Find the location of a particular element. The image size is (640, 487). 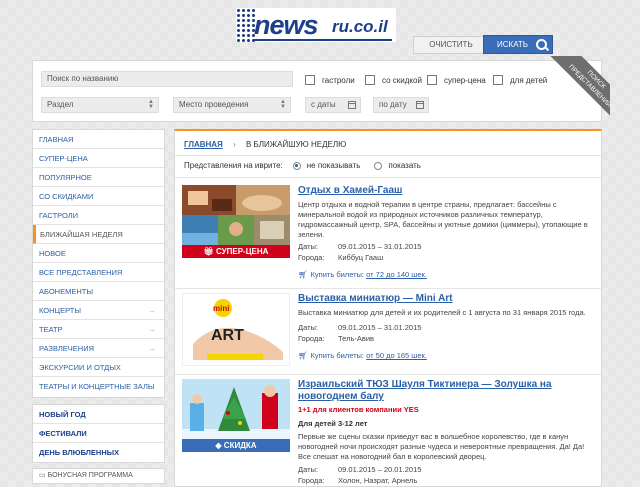

checkbox-tours: гастроли is located at coordinates (330, 80).